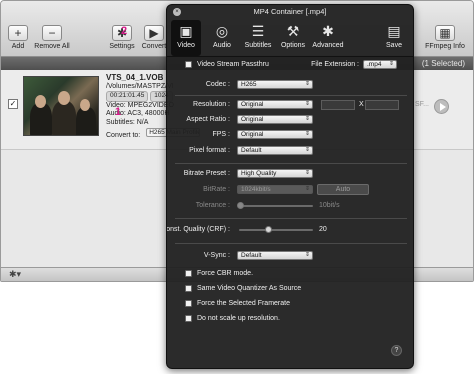 Image resolution: width=474 pixels, height=374 pixels. Describe the element at coordinates (329, 205) in the screenshot. I see `tolerance-value: 10bit/s` at that location.